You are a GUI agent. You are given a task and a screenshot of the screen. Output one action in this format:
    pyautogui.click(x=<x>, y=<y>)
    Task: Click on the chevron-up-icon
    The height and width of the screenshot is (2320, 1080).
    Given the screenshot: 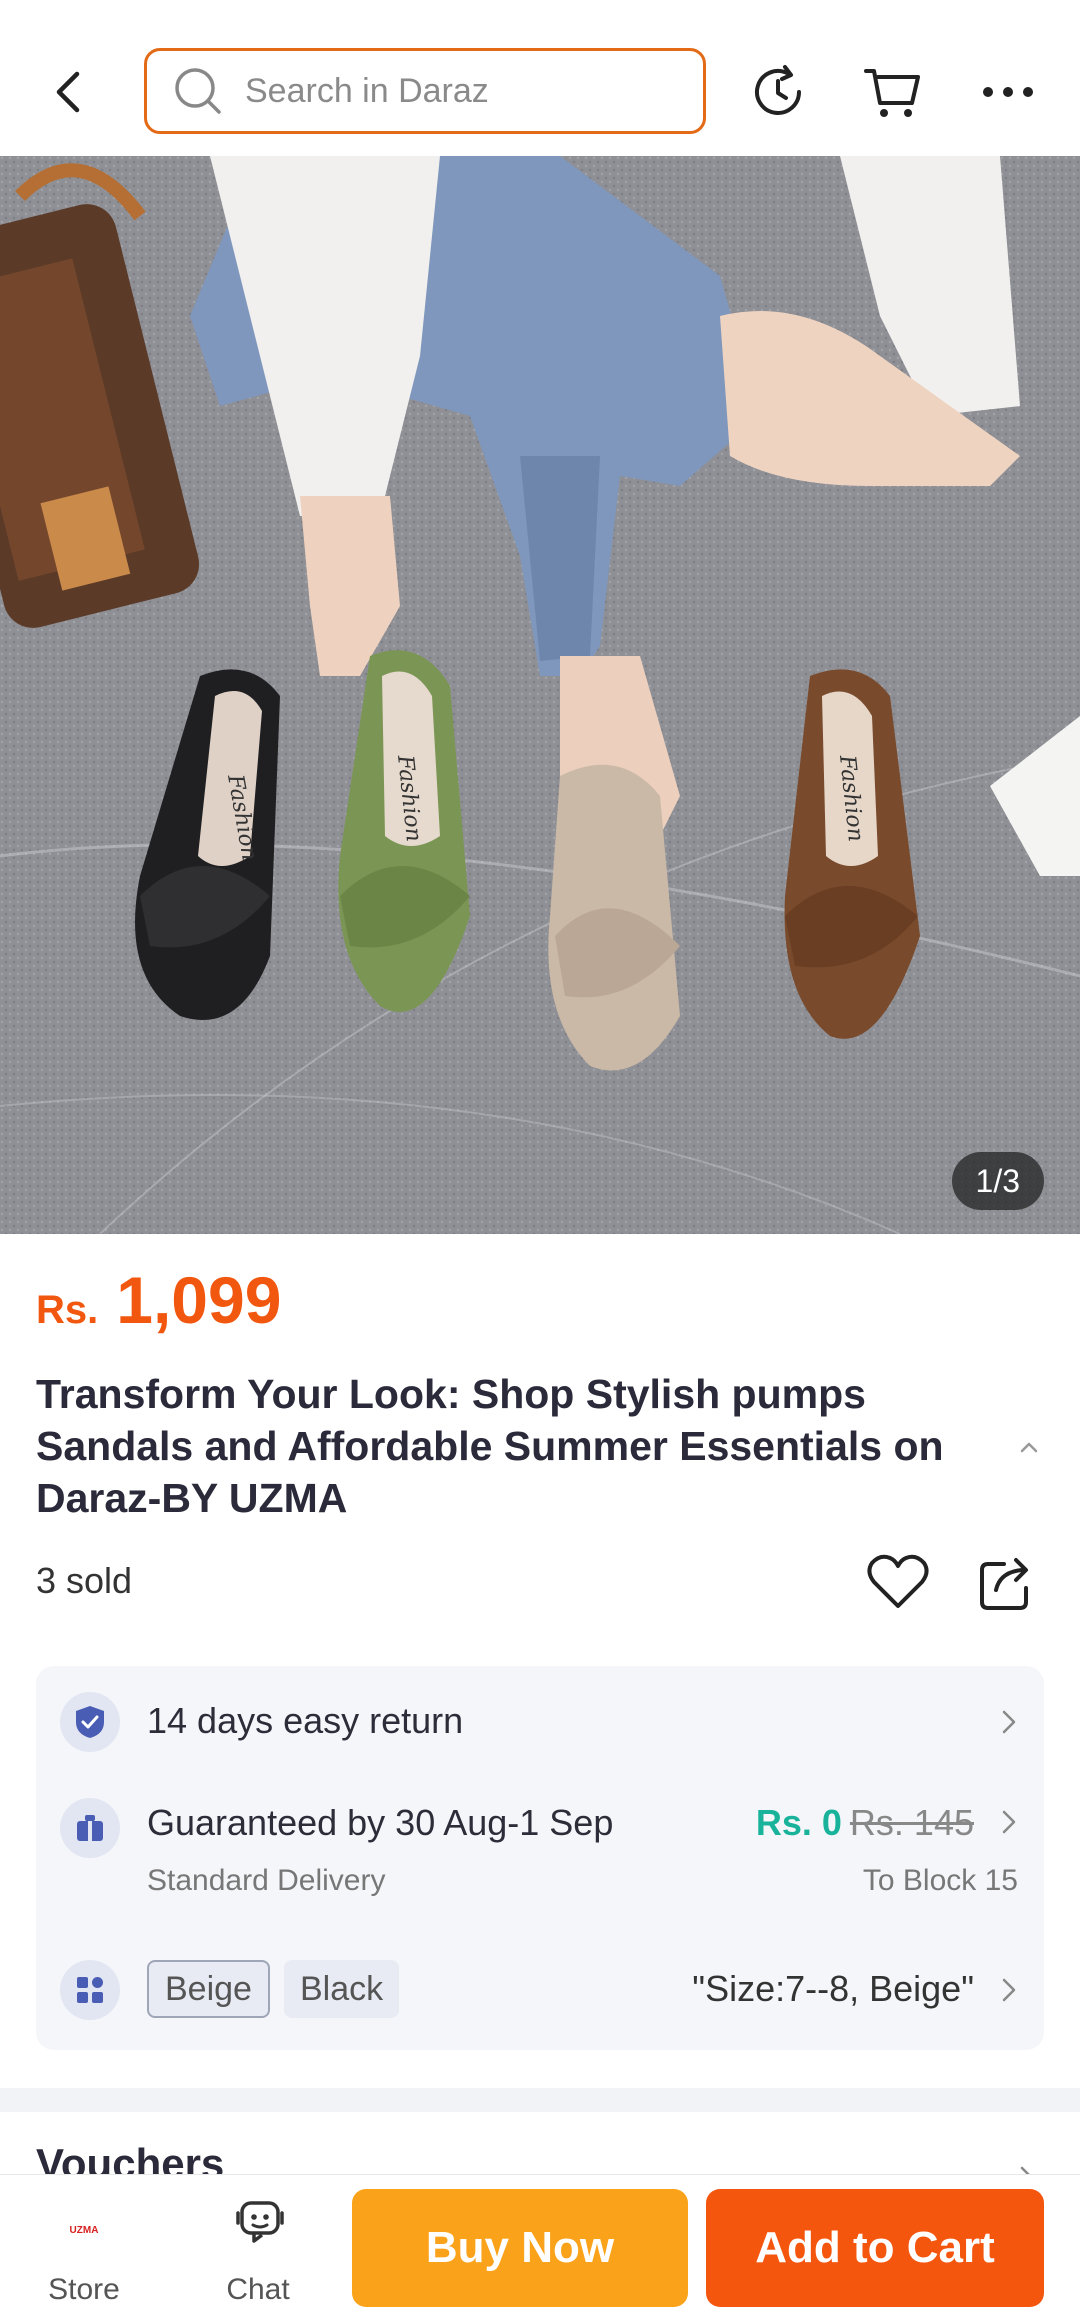 What is the action you would take?
    pyautogui.click(x=1029, y=1447)
    